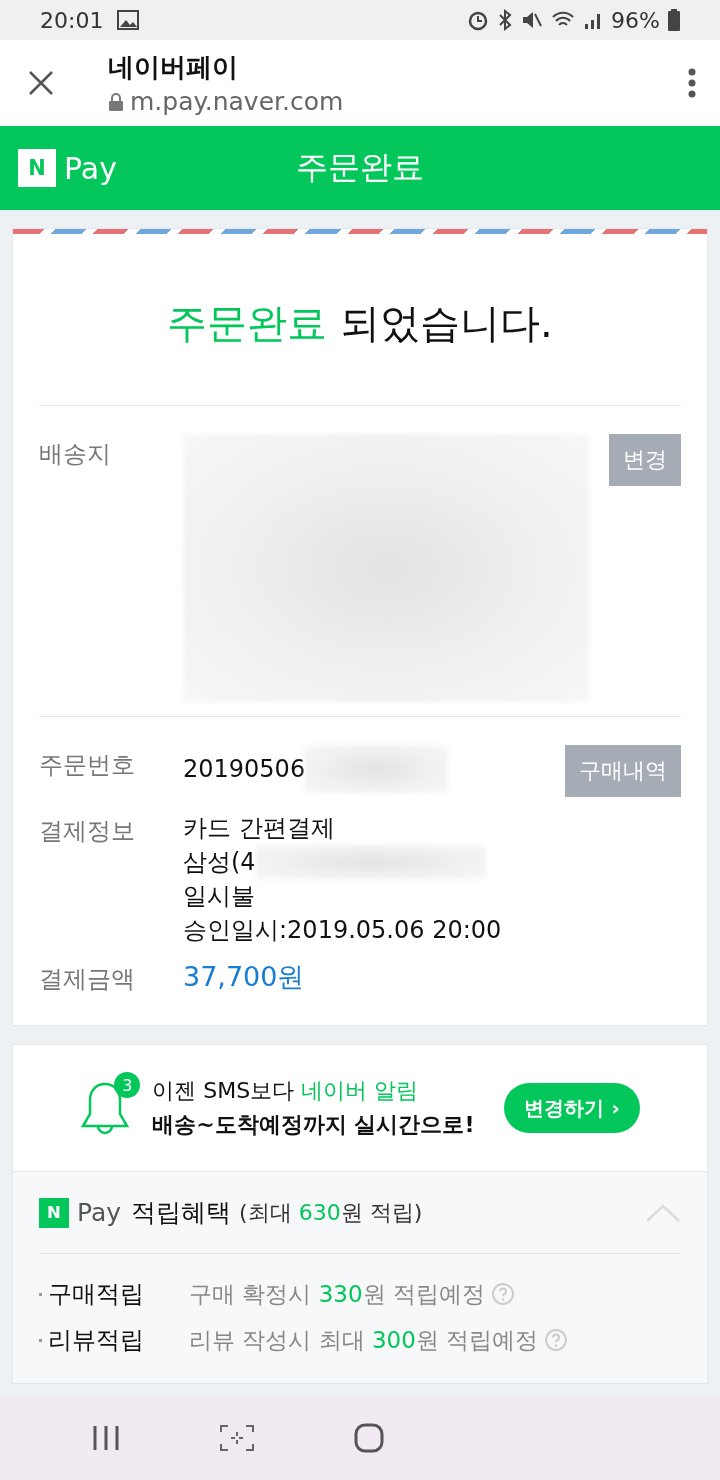 Image resolution: width=720 pixels, height=1480 pixels. What do you see at coordinates (251, 1293) in the screenshot?
I see `benefit-text: 구매 확정시` at bounding box center [251, 1293].